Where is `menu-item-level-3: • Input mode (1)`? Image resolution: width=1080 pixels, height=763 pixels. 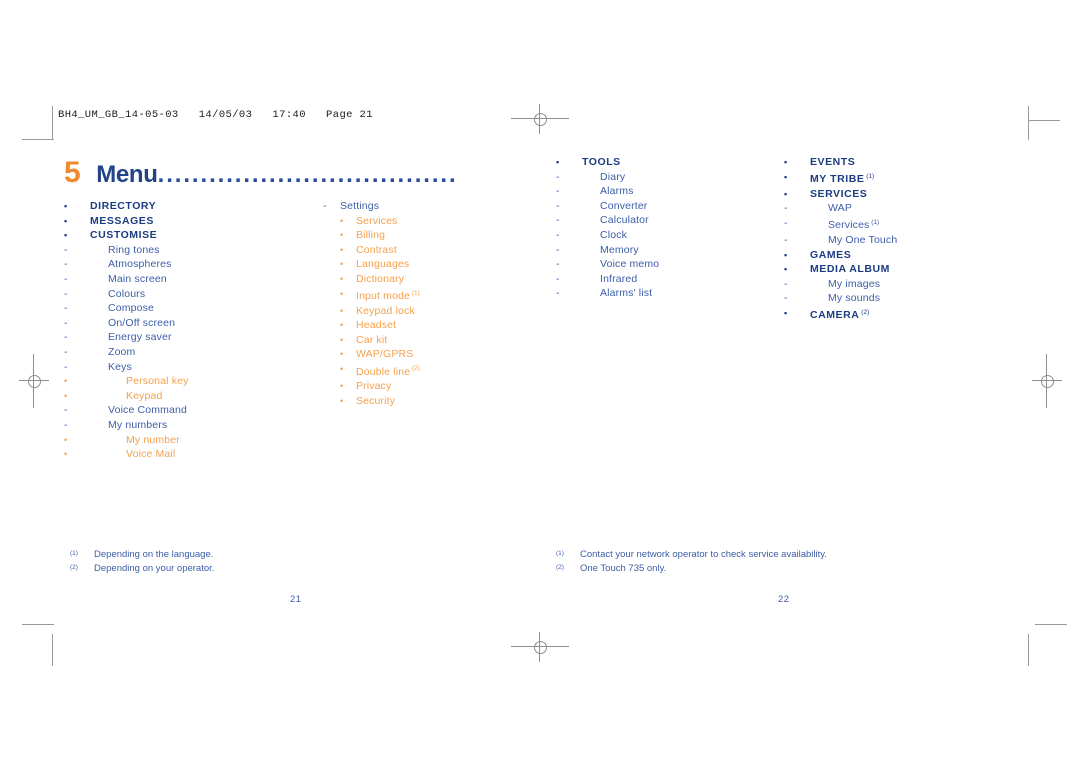
menu-item-level-3: • Input mode (1) is located at coordinates (365, 295).